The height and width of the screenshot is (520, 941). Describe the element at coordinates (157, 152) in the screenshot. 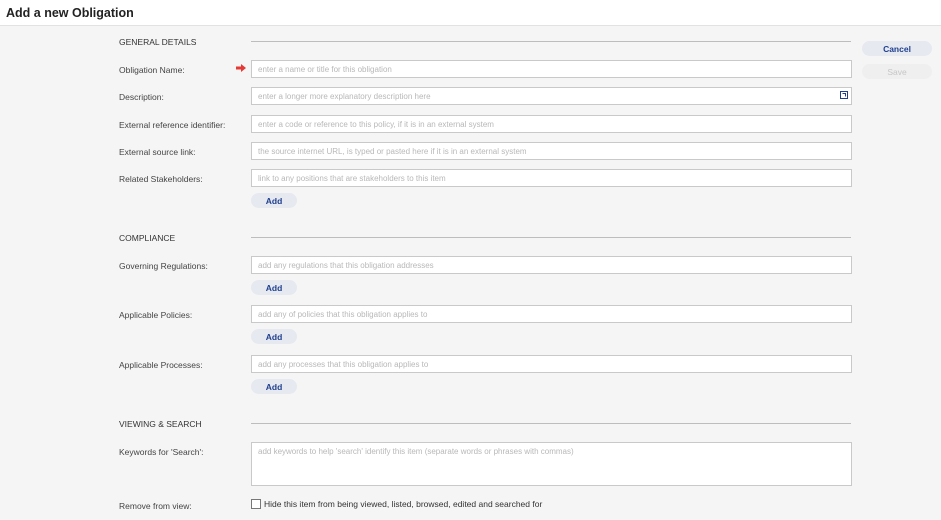

I see `external-source-label: External source link:` at that location.